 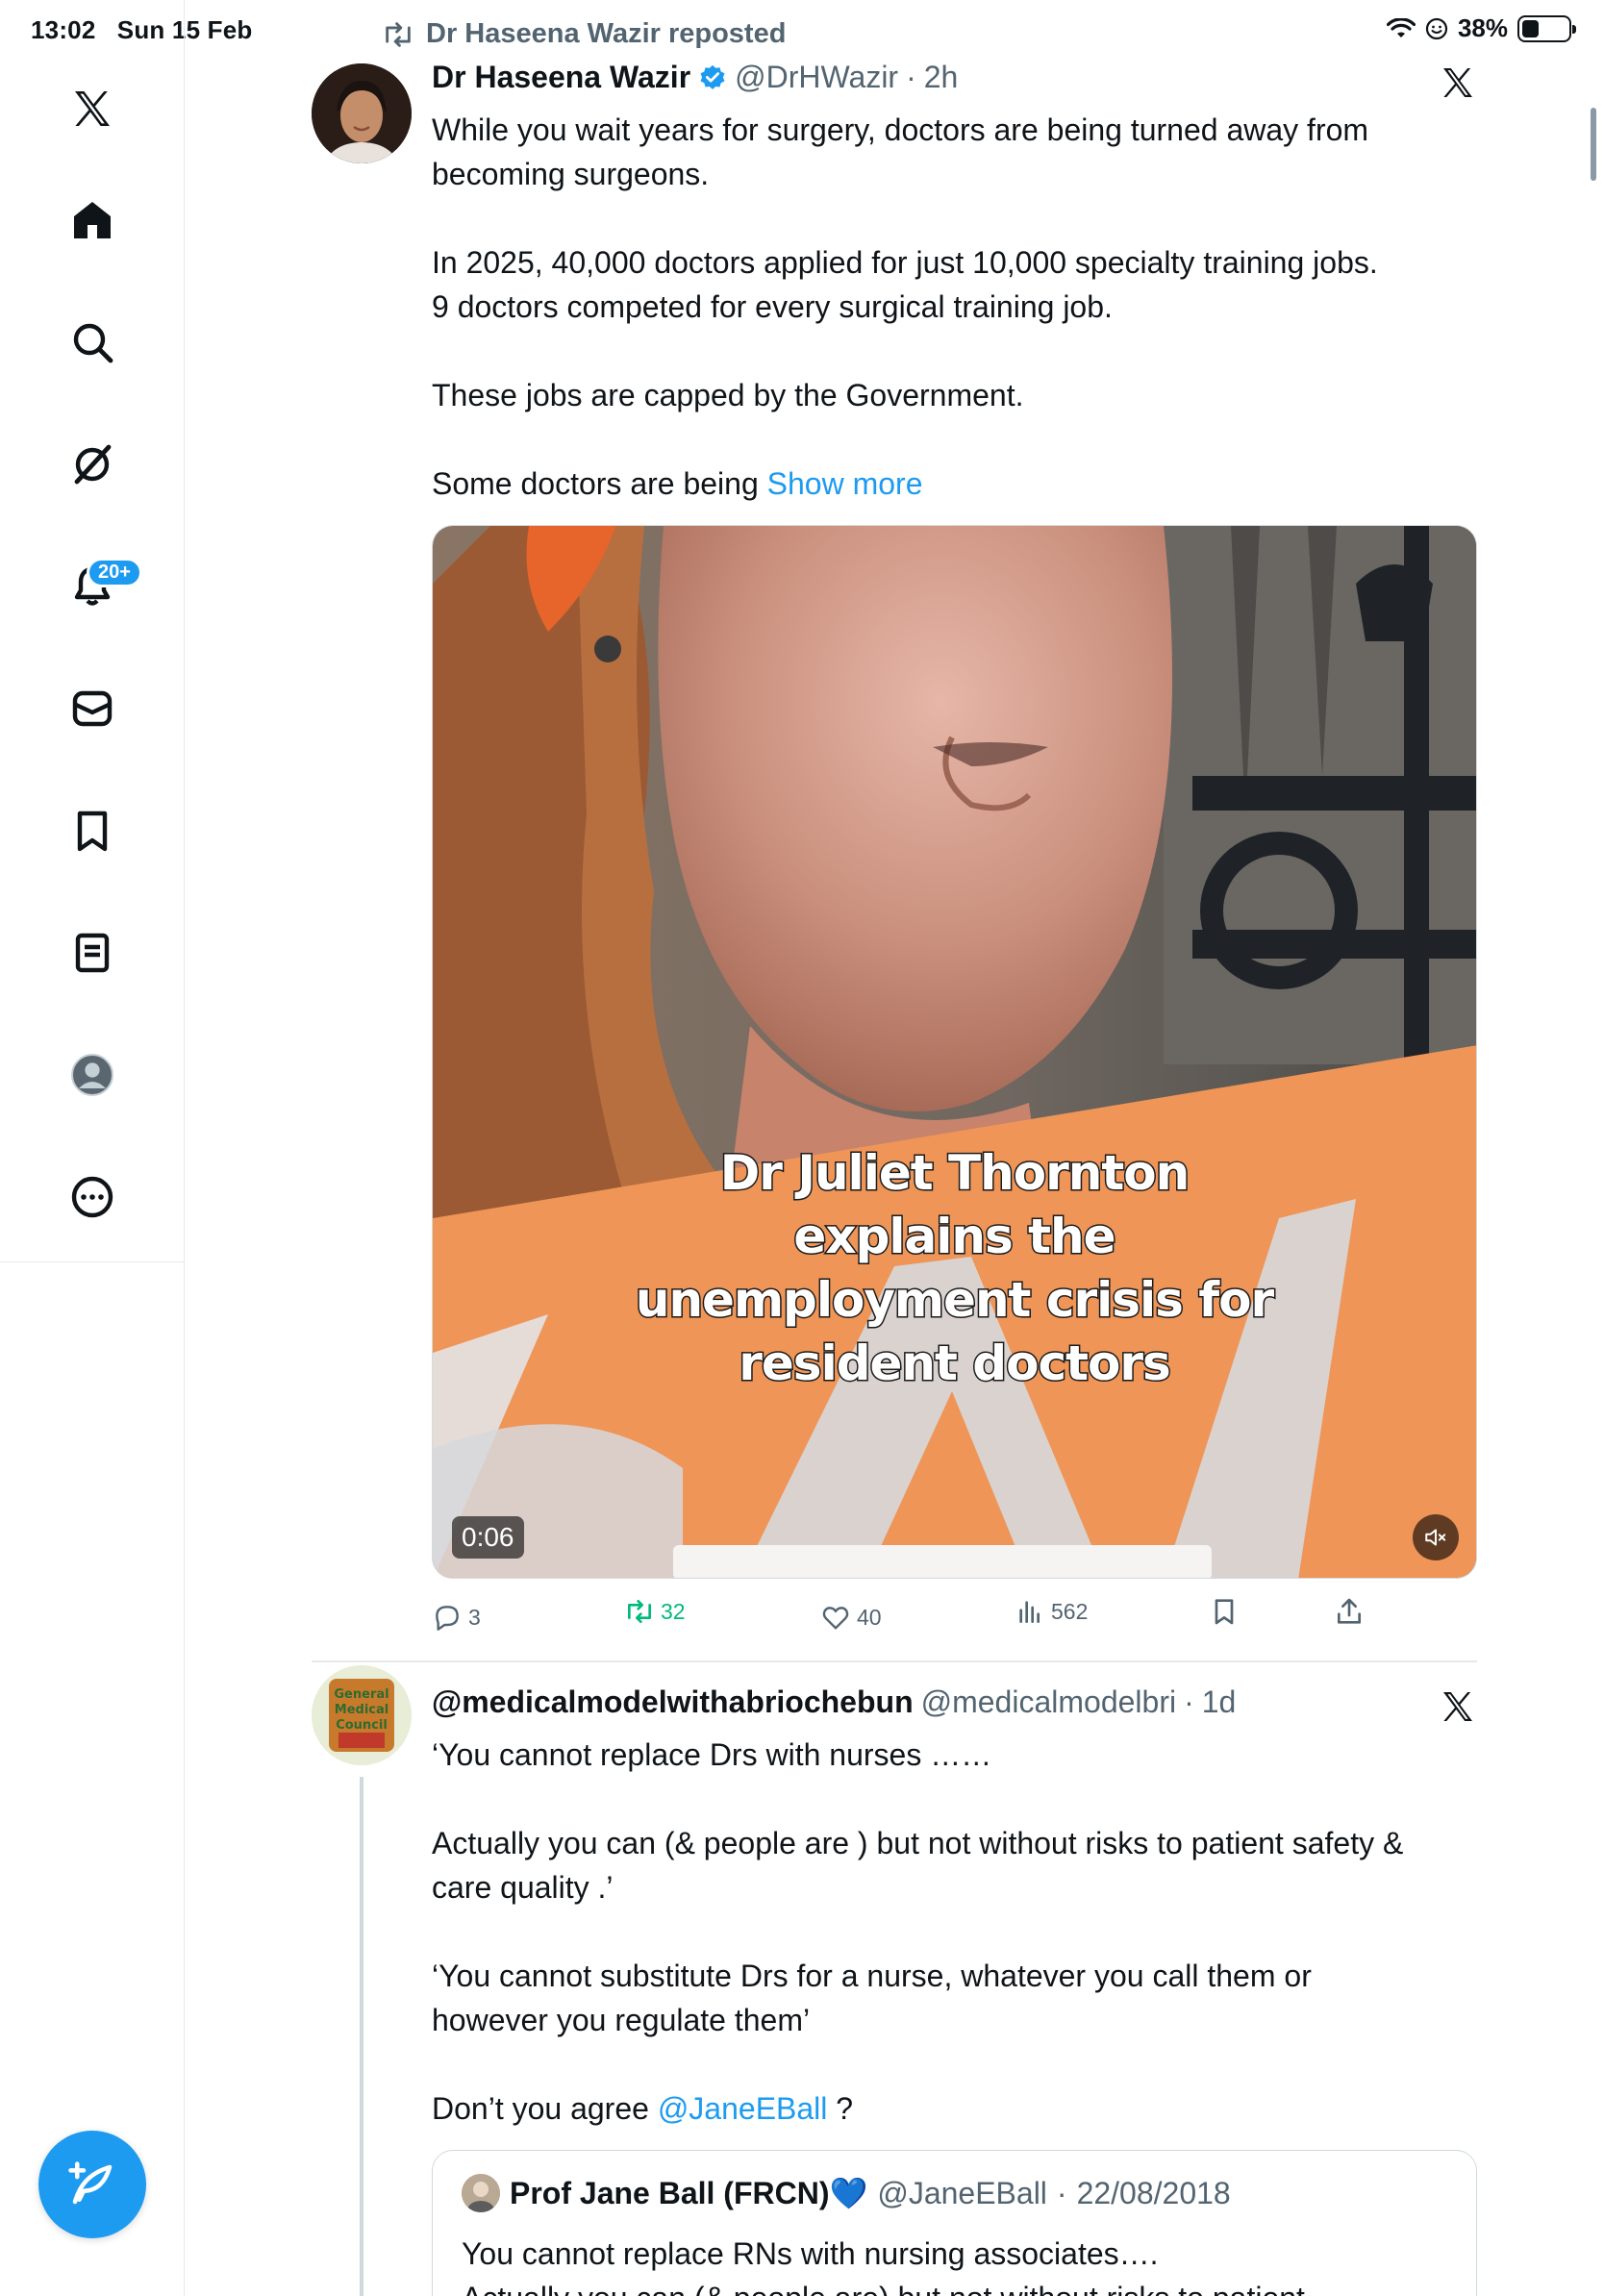 I want to click on tweet-text-line: however you regulate them’, so click(x=621, y=2020).